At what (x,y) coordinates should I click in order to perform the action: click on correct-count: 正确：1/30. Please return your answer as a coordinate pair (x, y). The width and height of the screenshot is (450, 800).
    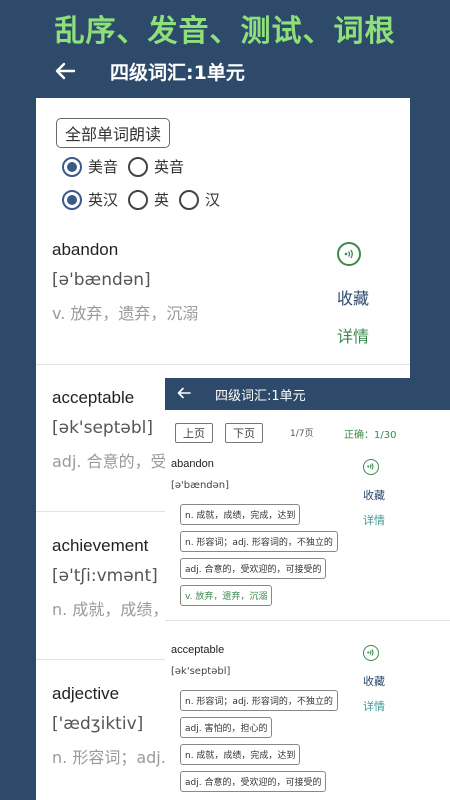
    Looking at the image, I should click on (370, 435).